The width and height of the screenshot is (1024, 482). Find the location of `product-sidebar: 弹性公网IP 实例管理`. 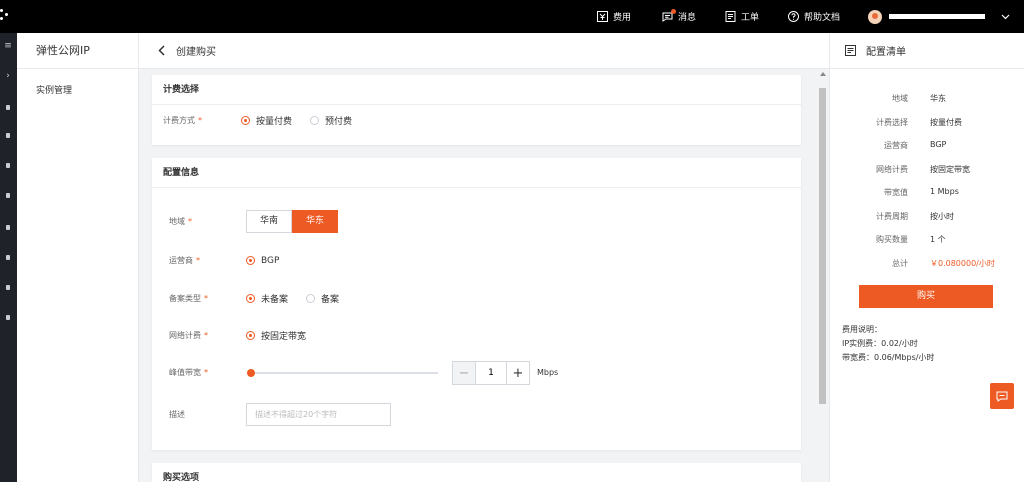

product-sidebar: 弹性公网IP 实例管理 is located at coordinates (78, 257).